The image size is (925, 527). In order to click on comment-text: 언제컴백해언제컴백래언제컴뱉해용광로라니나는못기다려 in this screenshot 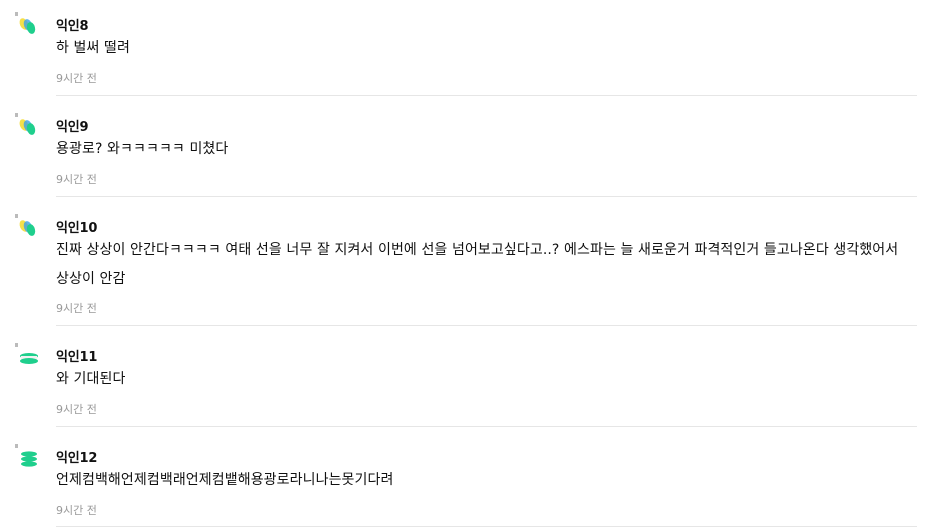, I will do `click(225, 480)`.